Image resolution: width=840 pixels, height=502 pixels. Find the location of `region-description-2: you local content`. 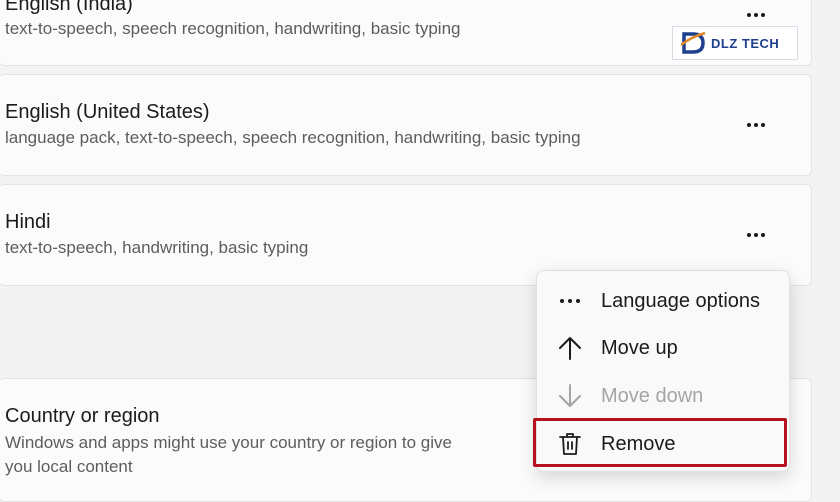

region-description-2: you local content is located at coordinates (69, 466).